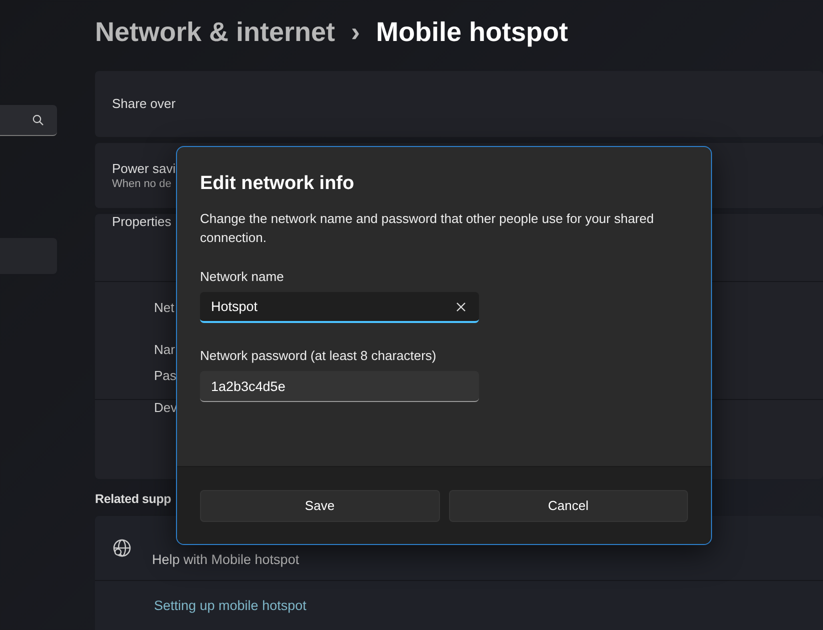 The height and width of the screenshot is (630, 823). Describe the element at coordinates (459, 104) in the screenshot. I see `settings-card: Share over` at that location.